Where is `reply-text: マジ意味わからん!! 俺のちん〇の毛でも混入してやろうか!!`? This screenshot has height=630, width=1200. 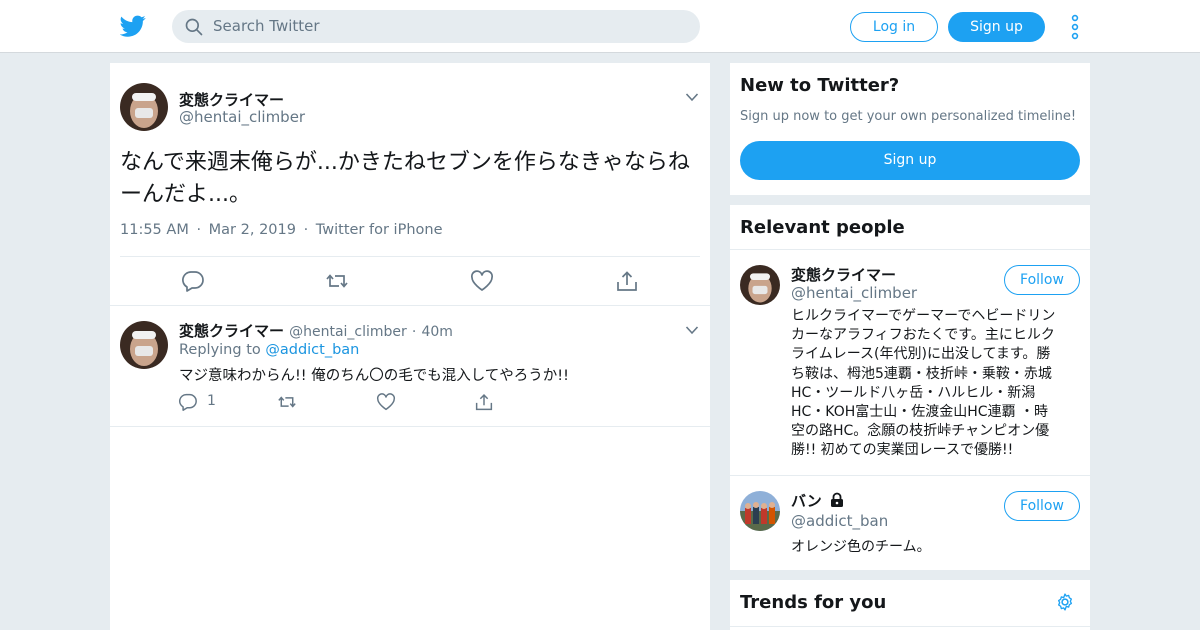 reply-text: マジ意味わからん!! 俺のちん〇の毛でも混入してやろうか!! is located at coordinates (374, 376).